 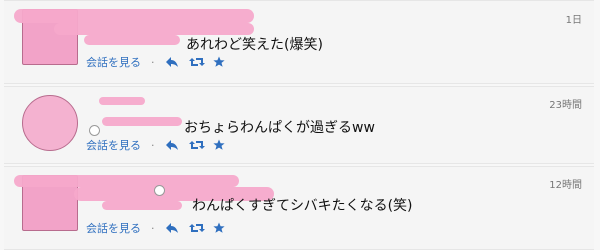 I want to click on tweet-text: わんぱくすぎてシバキたくなる(笑), so click(x=302, y=206).